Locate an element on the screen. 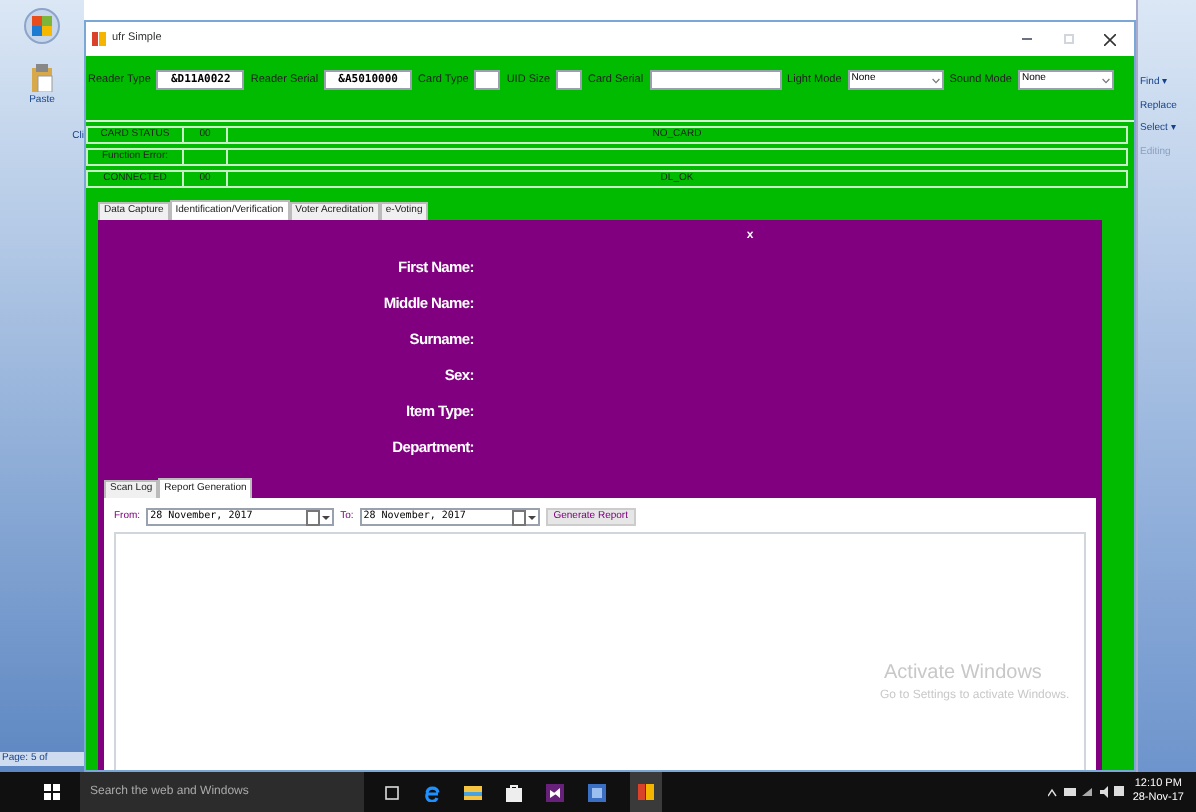 This screenshot has width=1196, height=812. close-icon is located at coordinates (1110, 39).